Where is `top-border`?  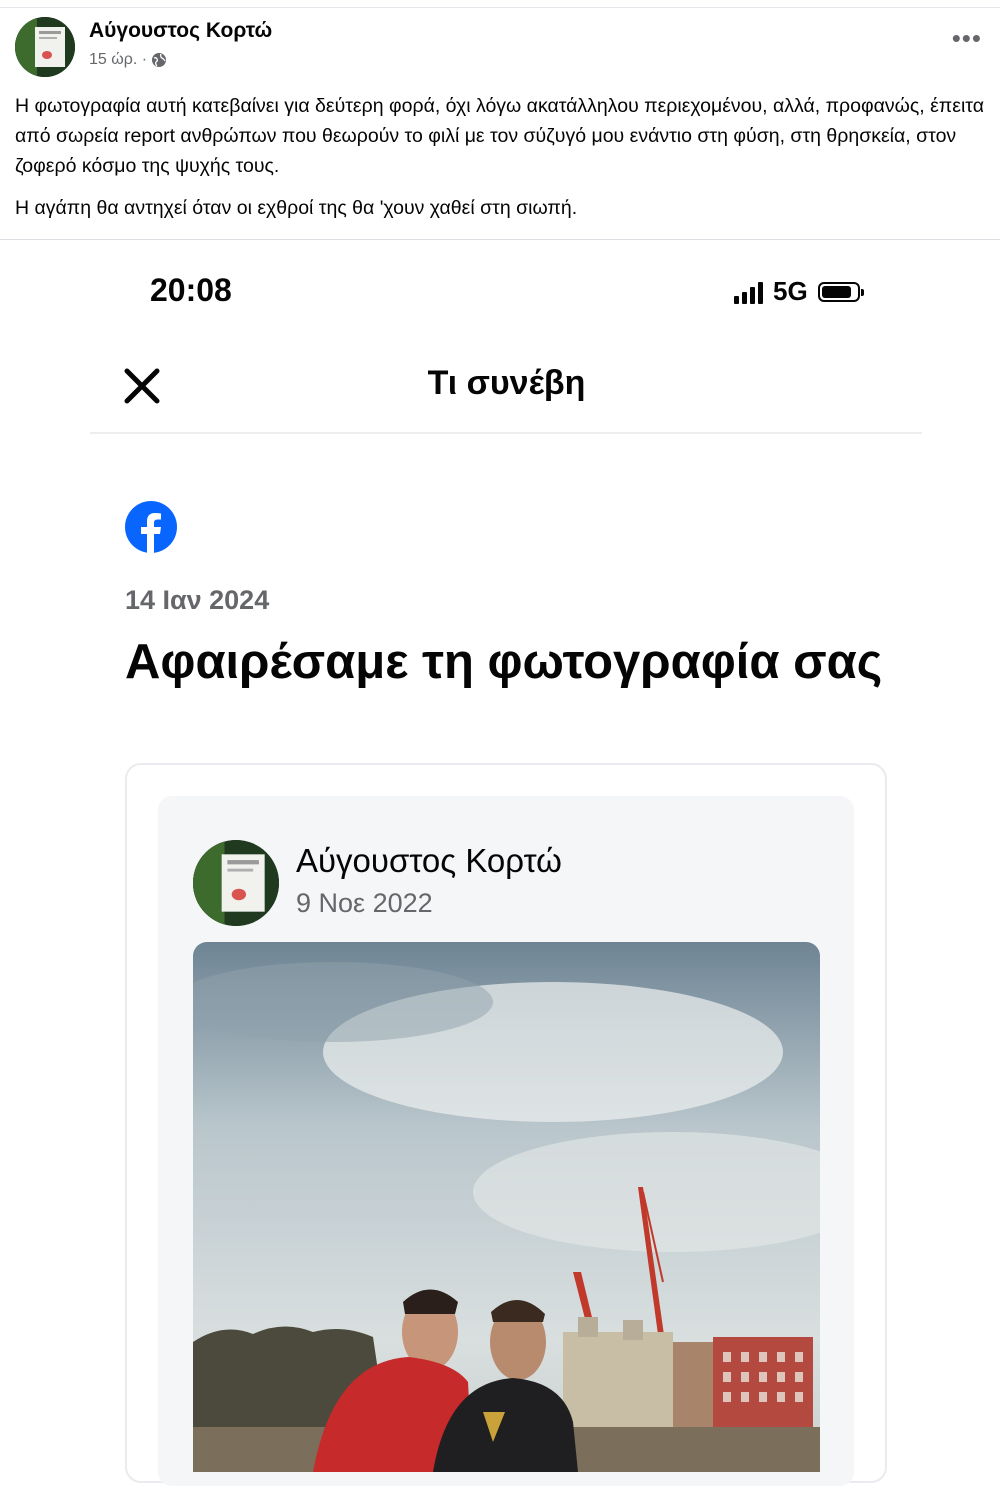
top-border is located at coordinates (500, 7).